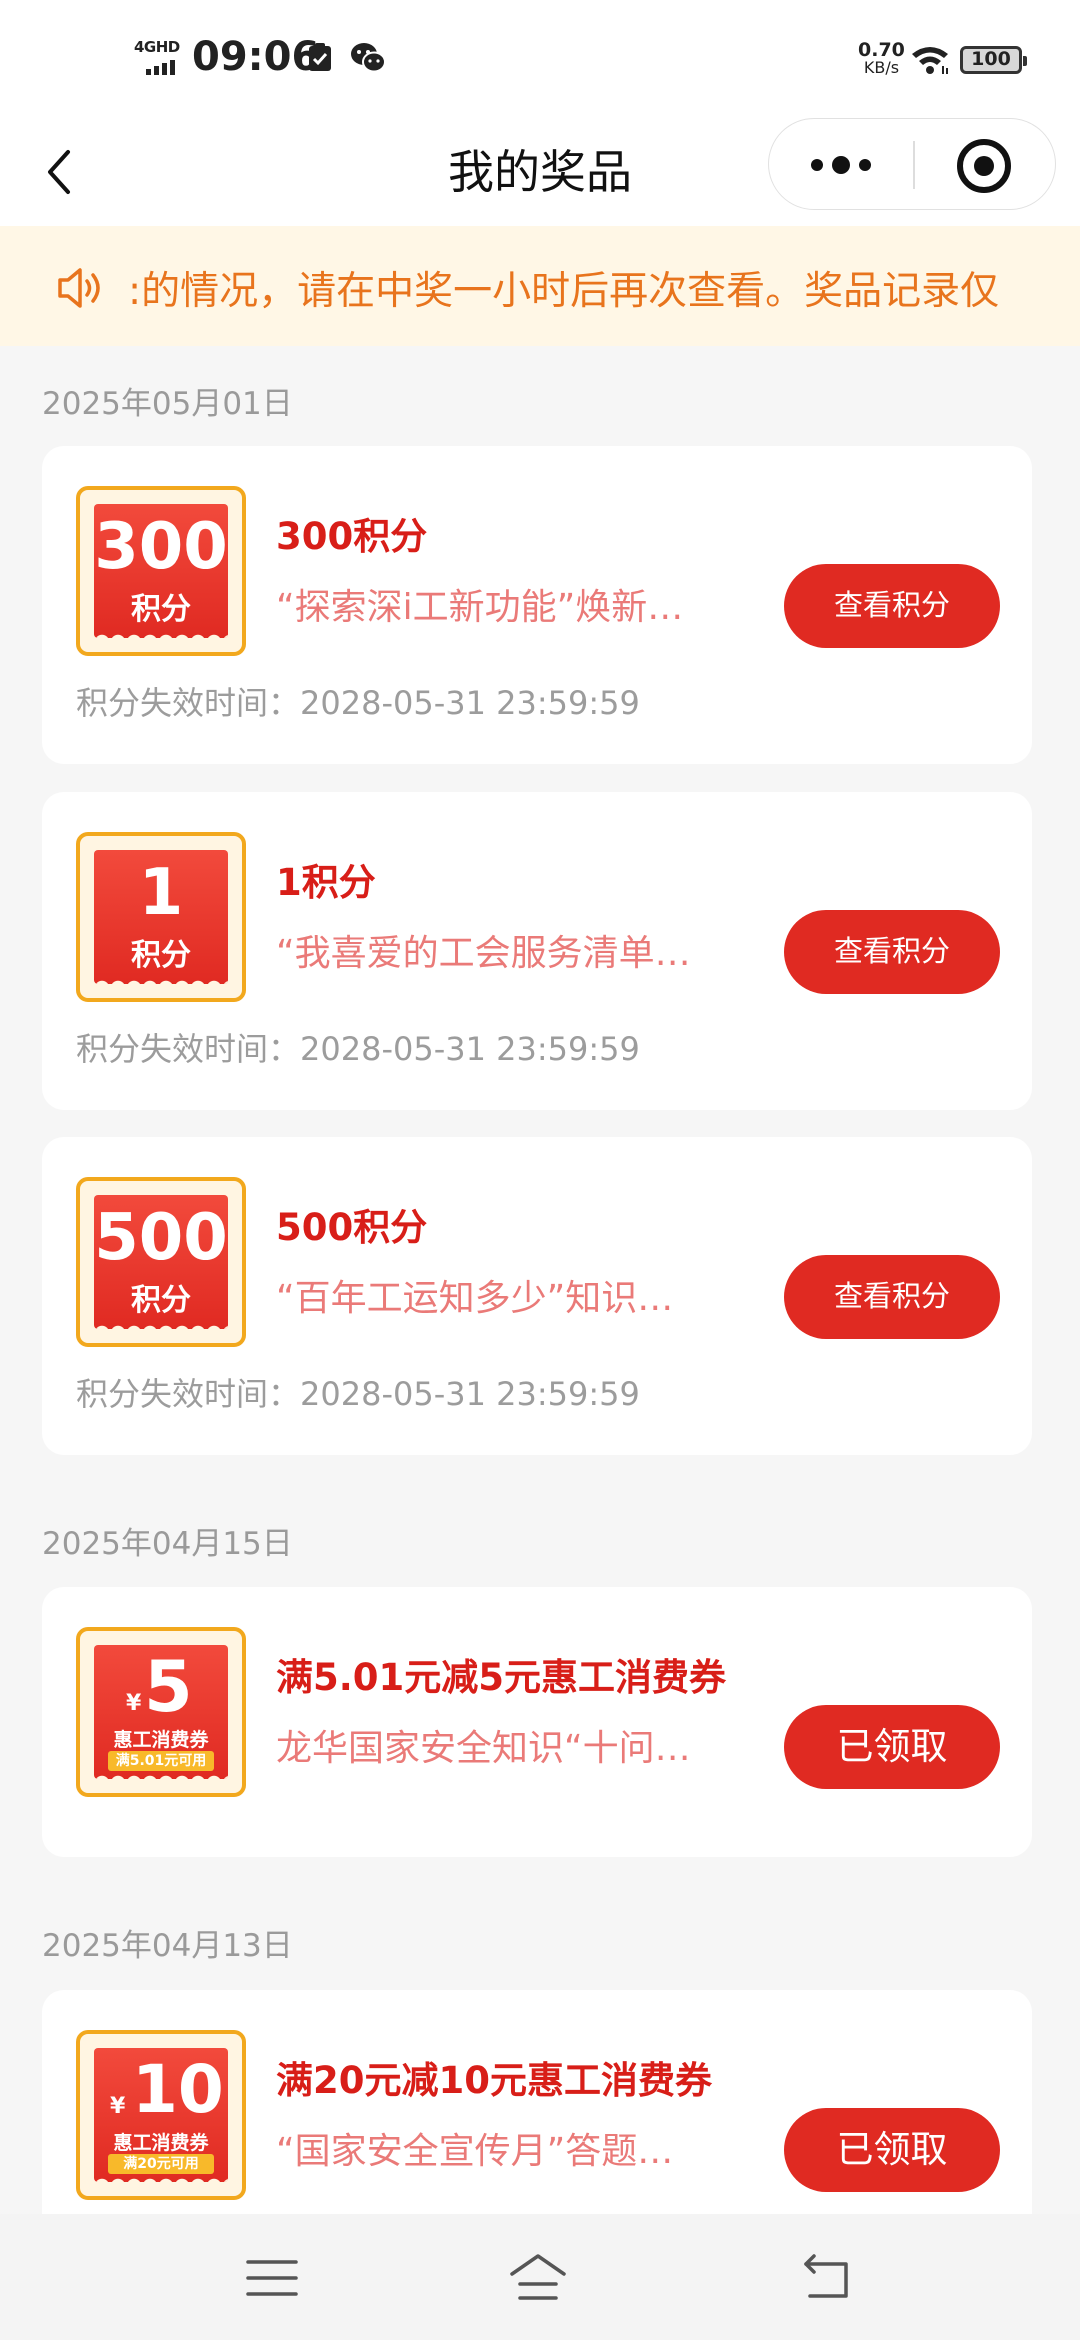  Describe the element at coordinates (564, 291) in the screenshot. I see `notice-text: :的情况，请在中奖一小时后再次查看。奖品记录仅` at that location.